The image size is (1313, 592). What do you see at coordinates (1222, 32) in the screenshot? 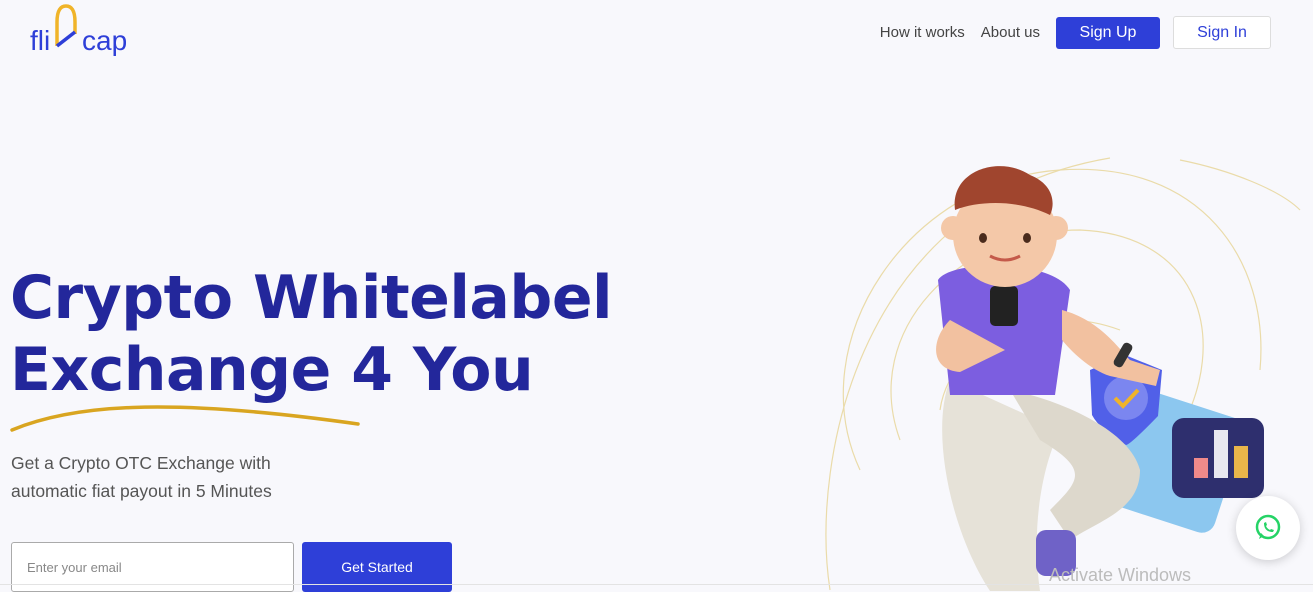
I see `sign-in-button: Sign In` at bounding box center [1222, 32].